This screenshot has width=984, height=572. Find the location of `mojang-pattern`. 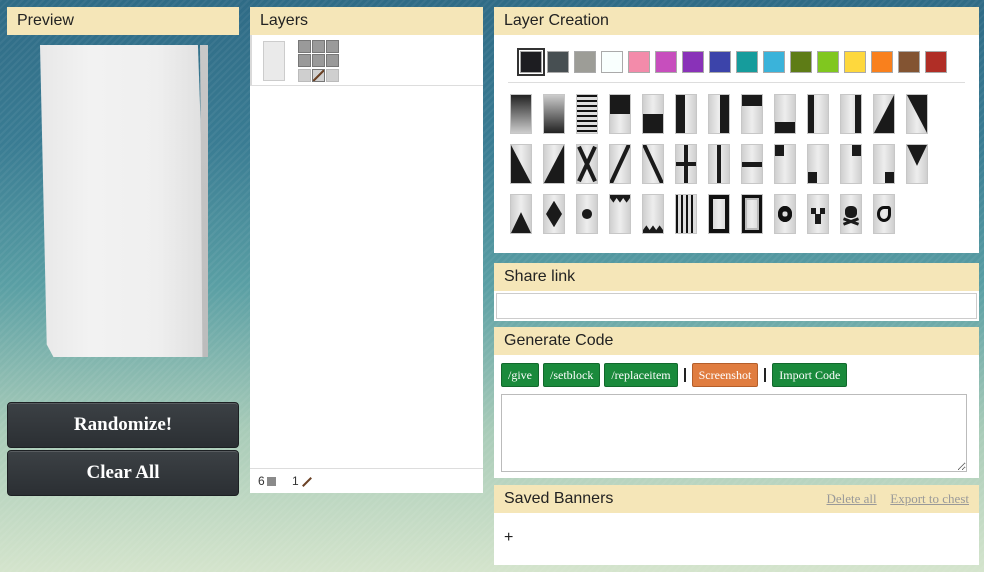

mojang-pattern is located at coordinates (884, 214).